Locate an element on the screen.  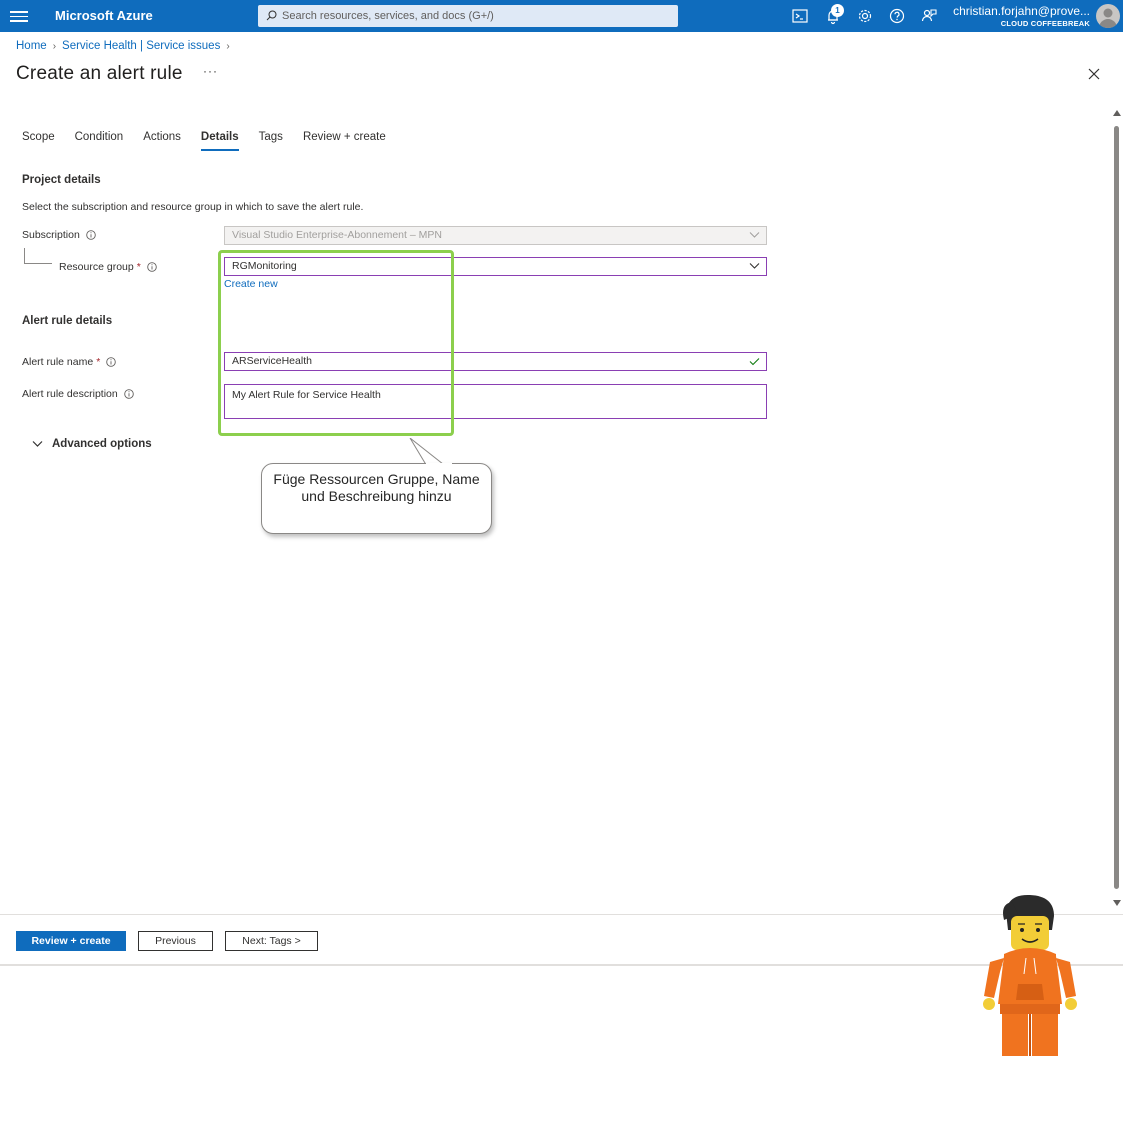
tree-connector is located at coordinates (38, 256).